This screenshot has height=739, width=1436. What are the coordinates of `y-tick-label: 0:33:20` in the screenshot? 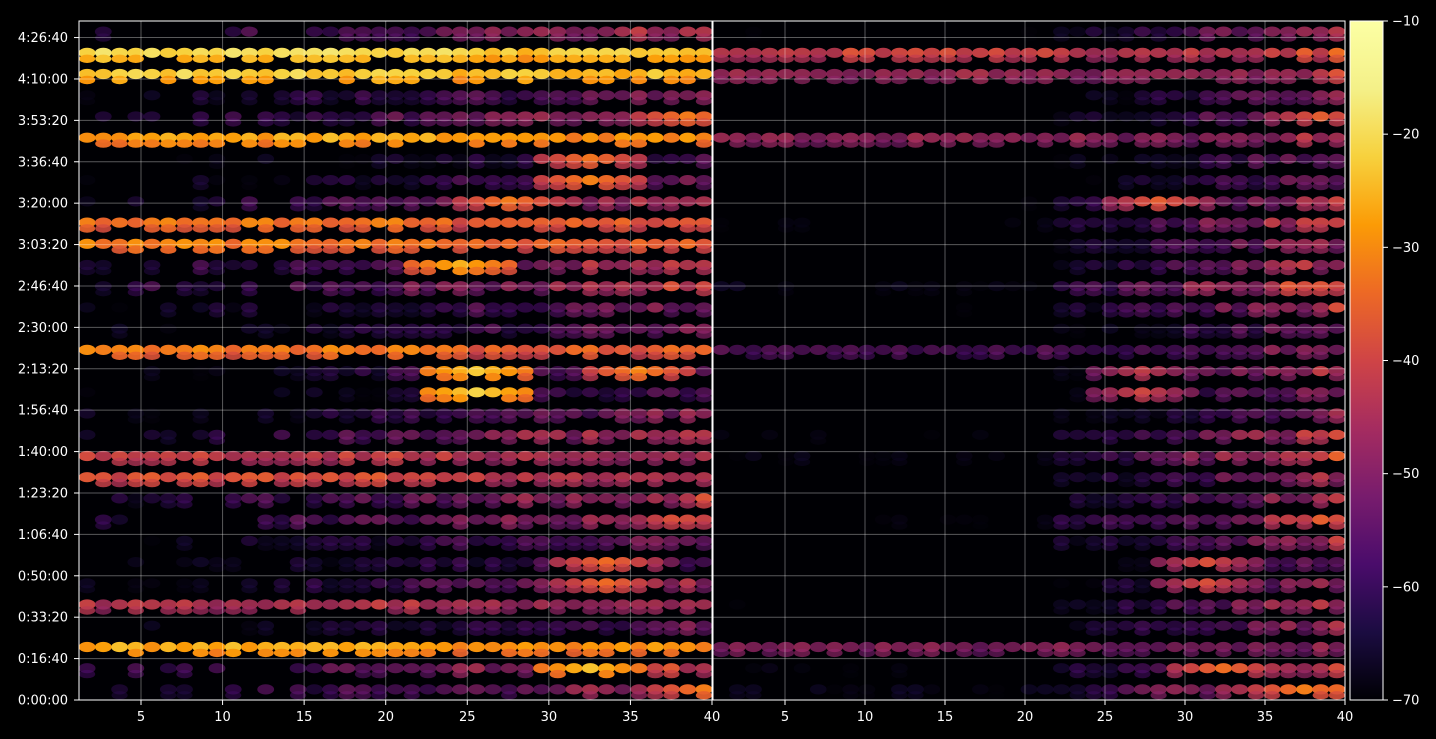 It's located at (43, 618).